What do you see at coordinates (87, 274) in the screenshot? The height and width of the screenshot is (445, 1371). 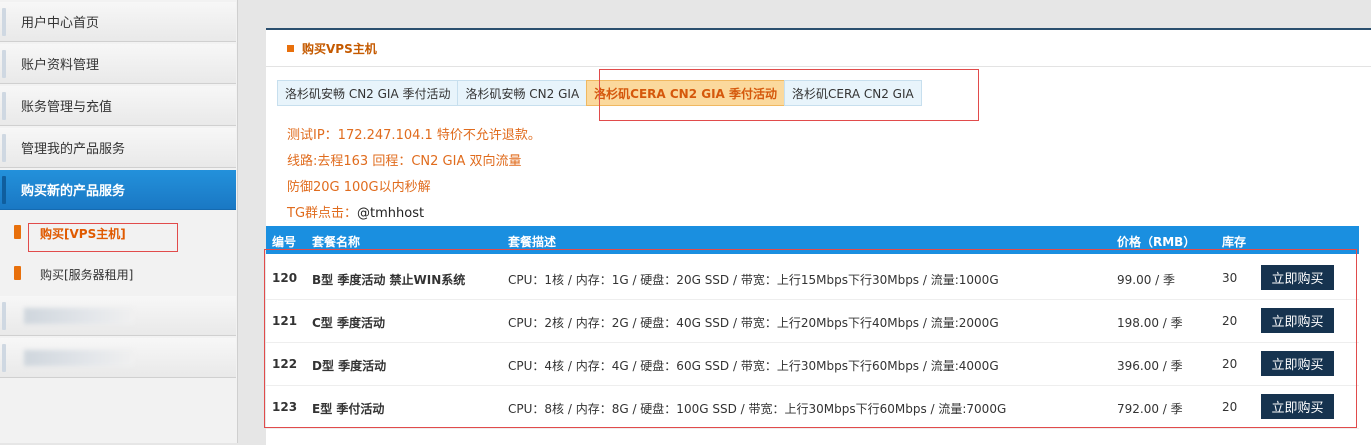 I see `sidebar-subitem-label: 购买[服务器租用]` at bounding box center [87, 274].